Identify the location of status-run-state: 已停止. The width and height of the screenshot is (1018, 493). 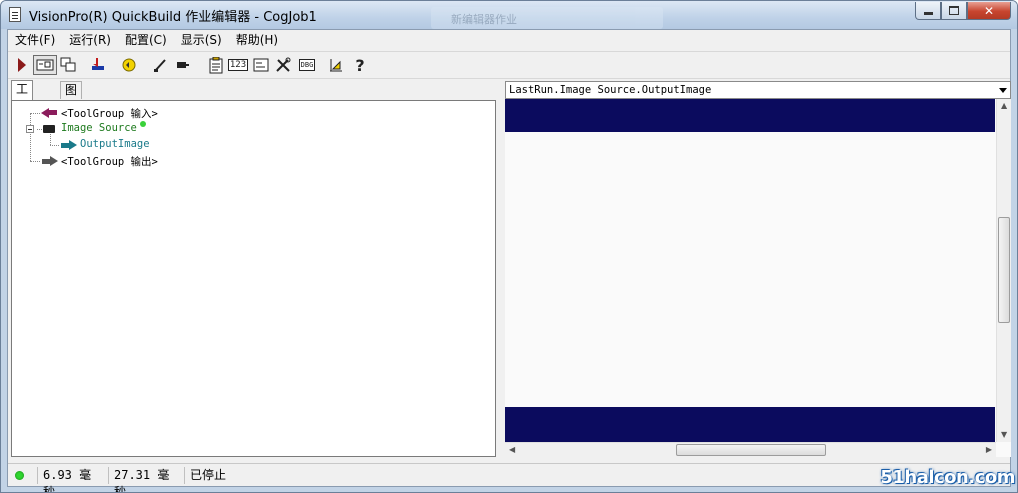
(217, 475).